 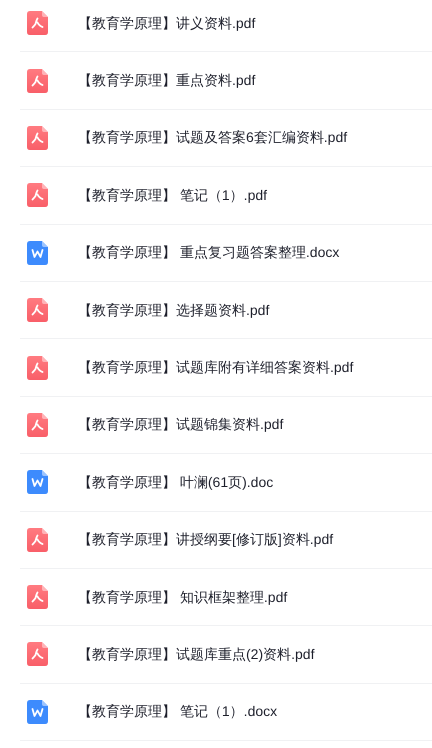 What do you see at coordinates (167, 81) in the screenshot?
I see `file-name: 【教育学原理】重点资料.pdf` at bounding box center [167, 81].